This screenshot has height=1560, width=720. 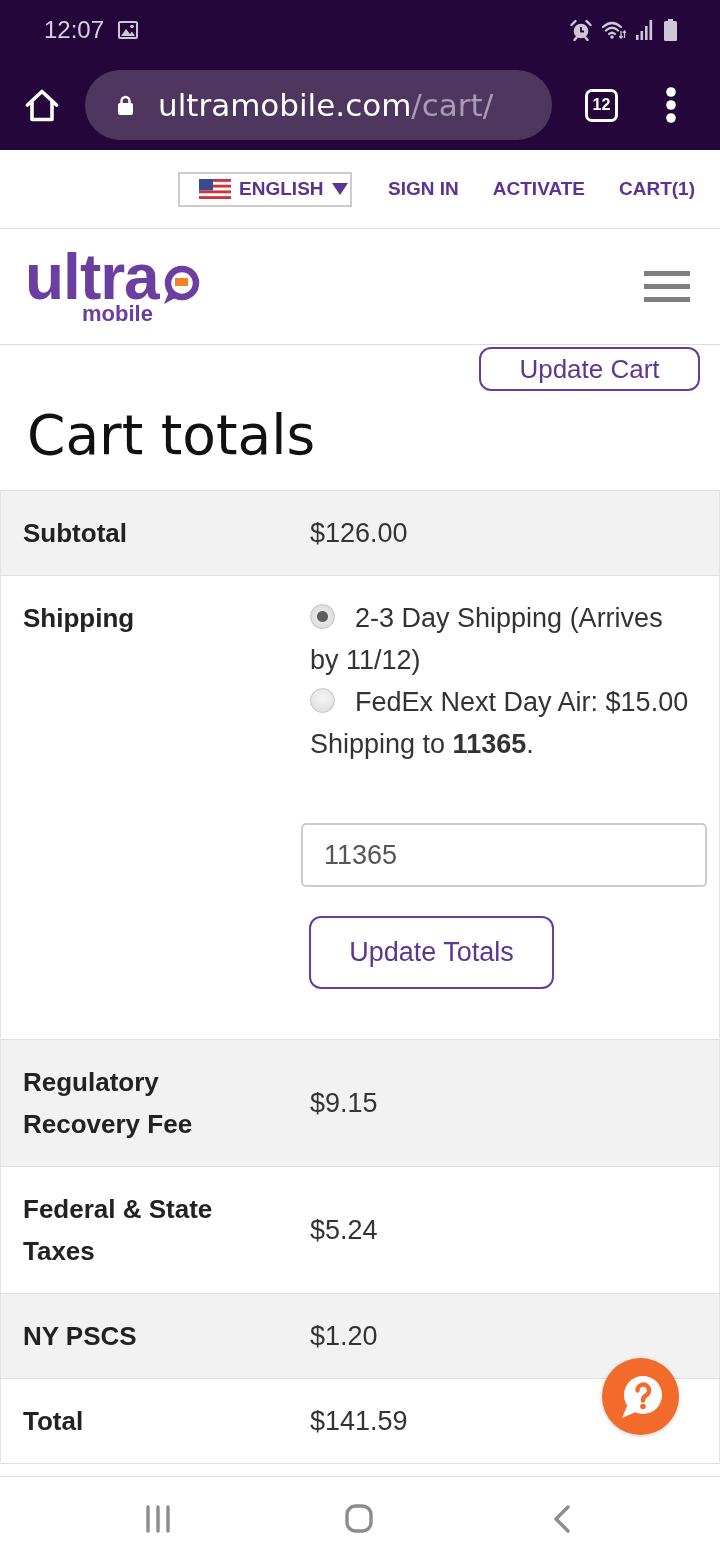 I want to click on language-dropdown: ENGLISH, so click(x=265, y=189).